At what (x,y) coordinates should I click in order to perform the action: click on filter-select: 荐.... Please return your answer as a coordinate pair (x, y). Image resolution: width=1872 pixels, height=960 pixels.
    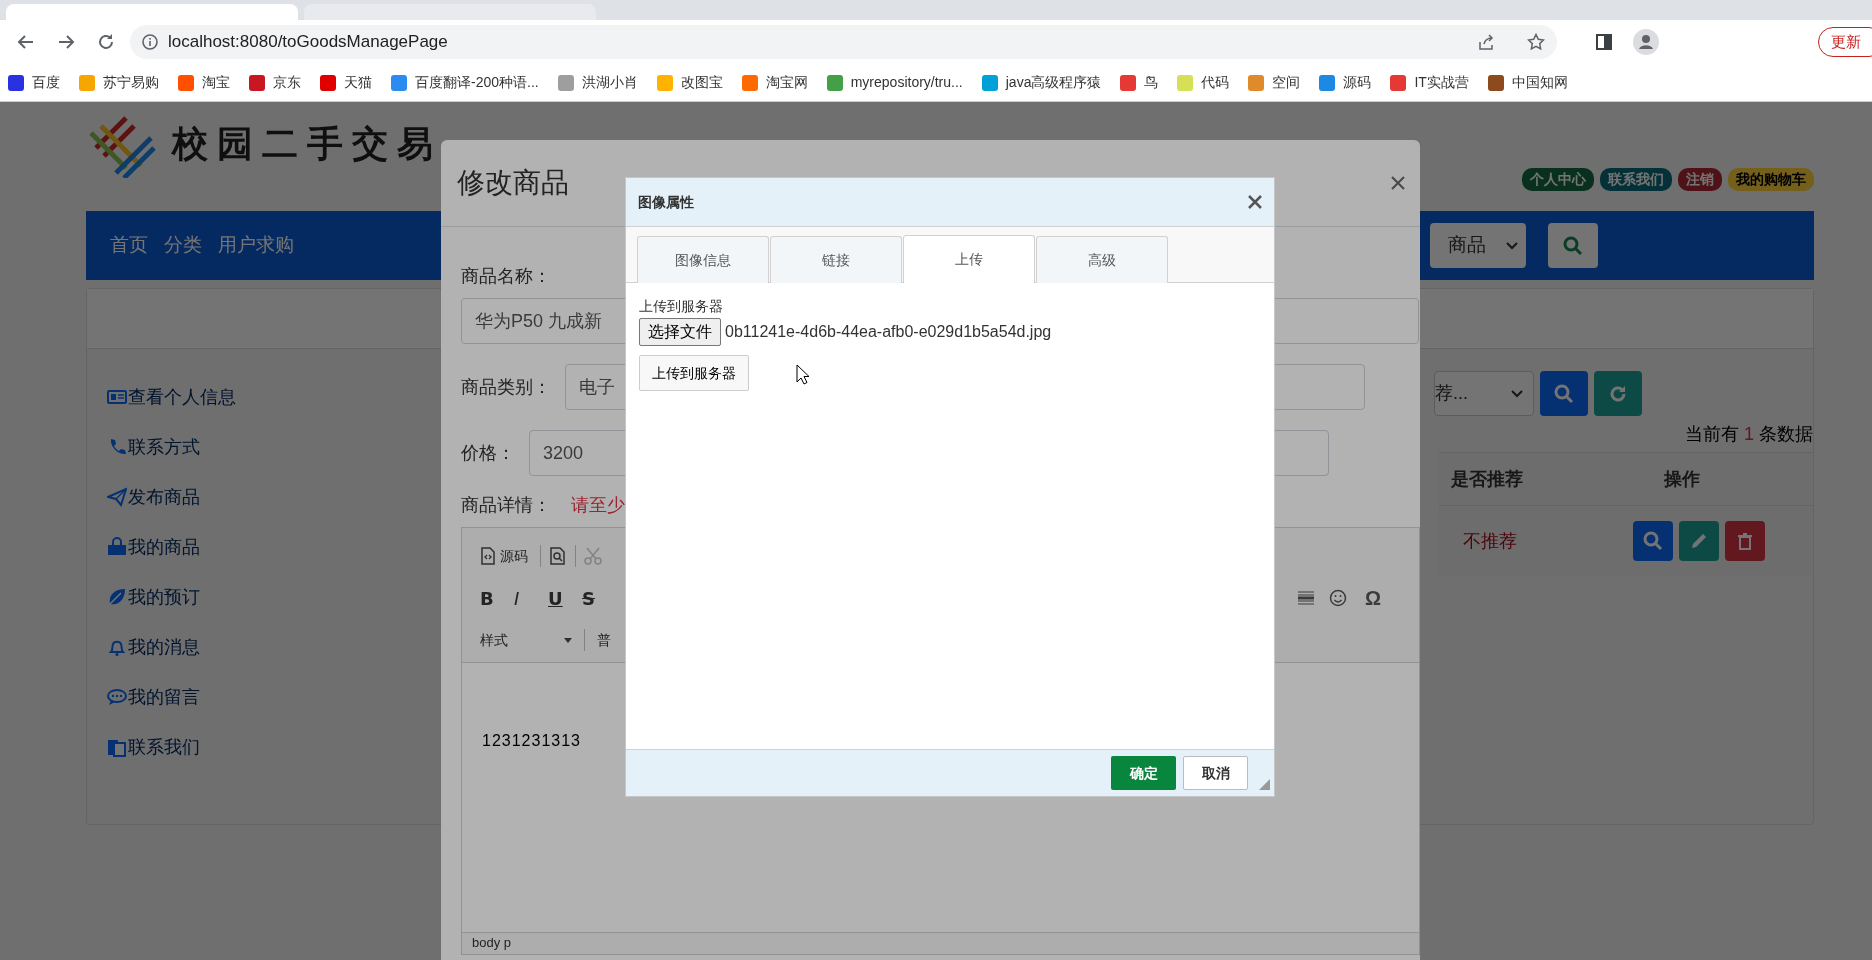
    Looking at the image, I should click on (1484, 393).